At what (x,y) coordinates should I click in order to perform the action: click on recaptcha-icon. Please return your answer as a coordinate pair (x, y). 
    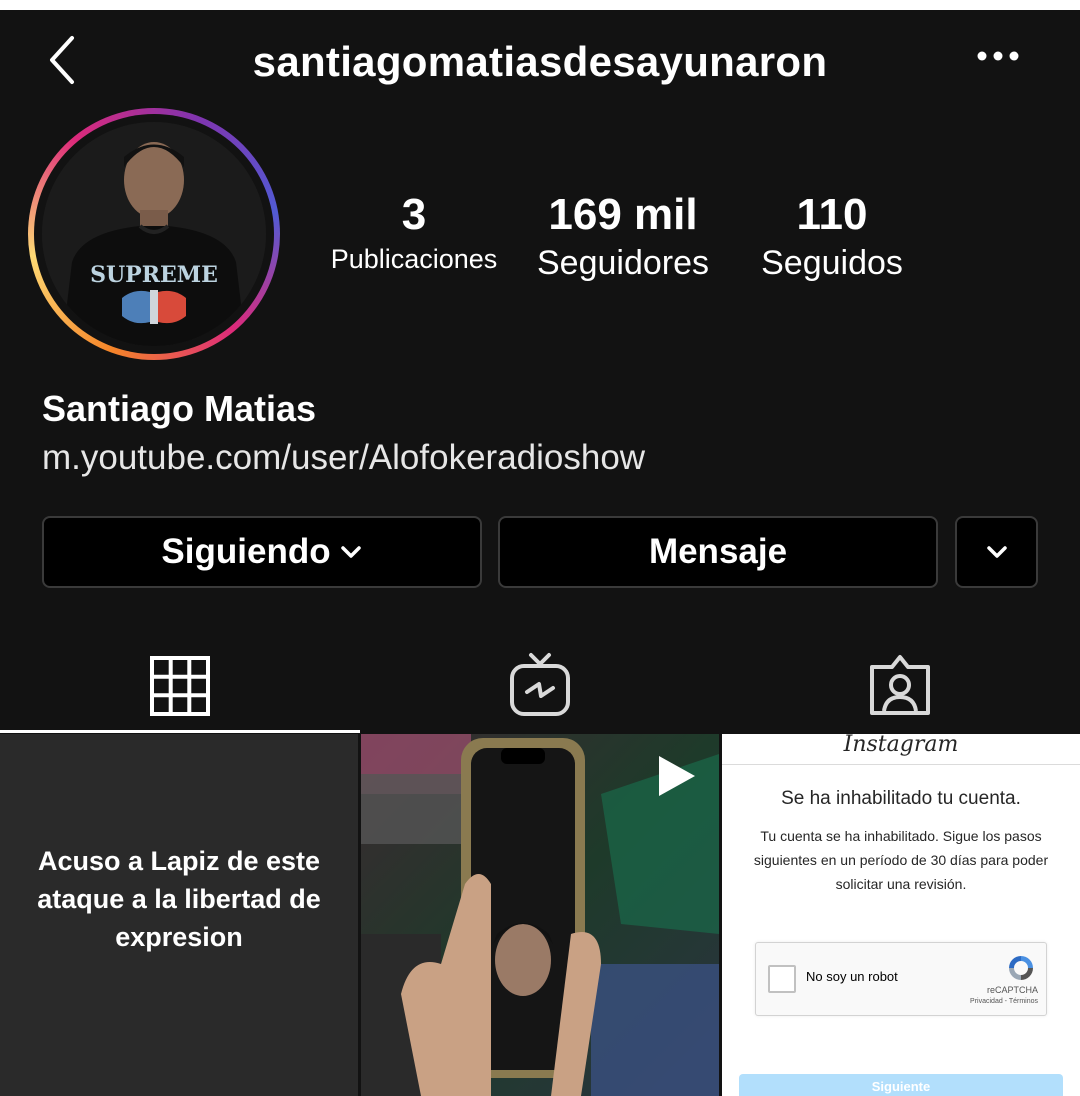
    Looking at the image, I should click on (1021, 968).